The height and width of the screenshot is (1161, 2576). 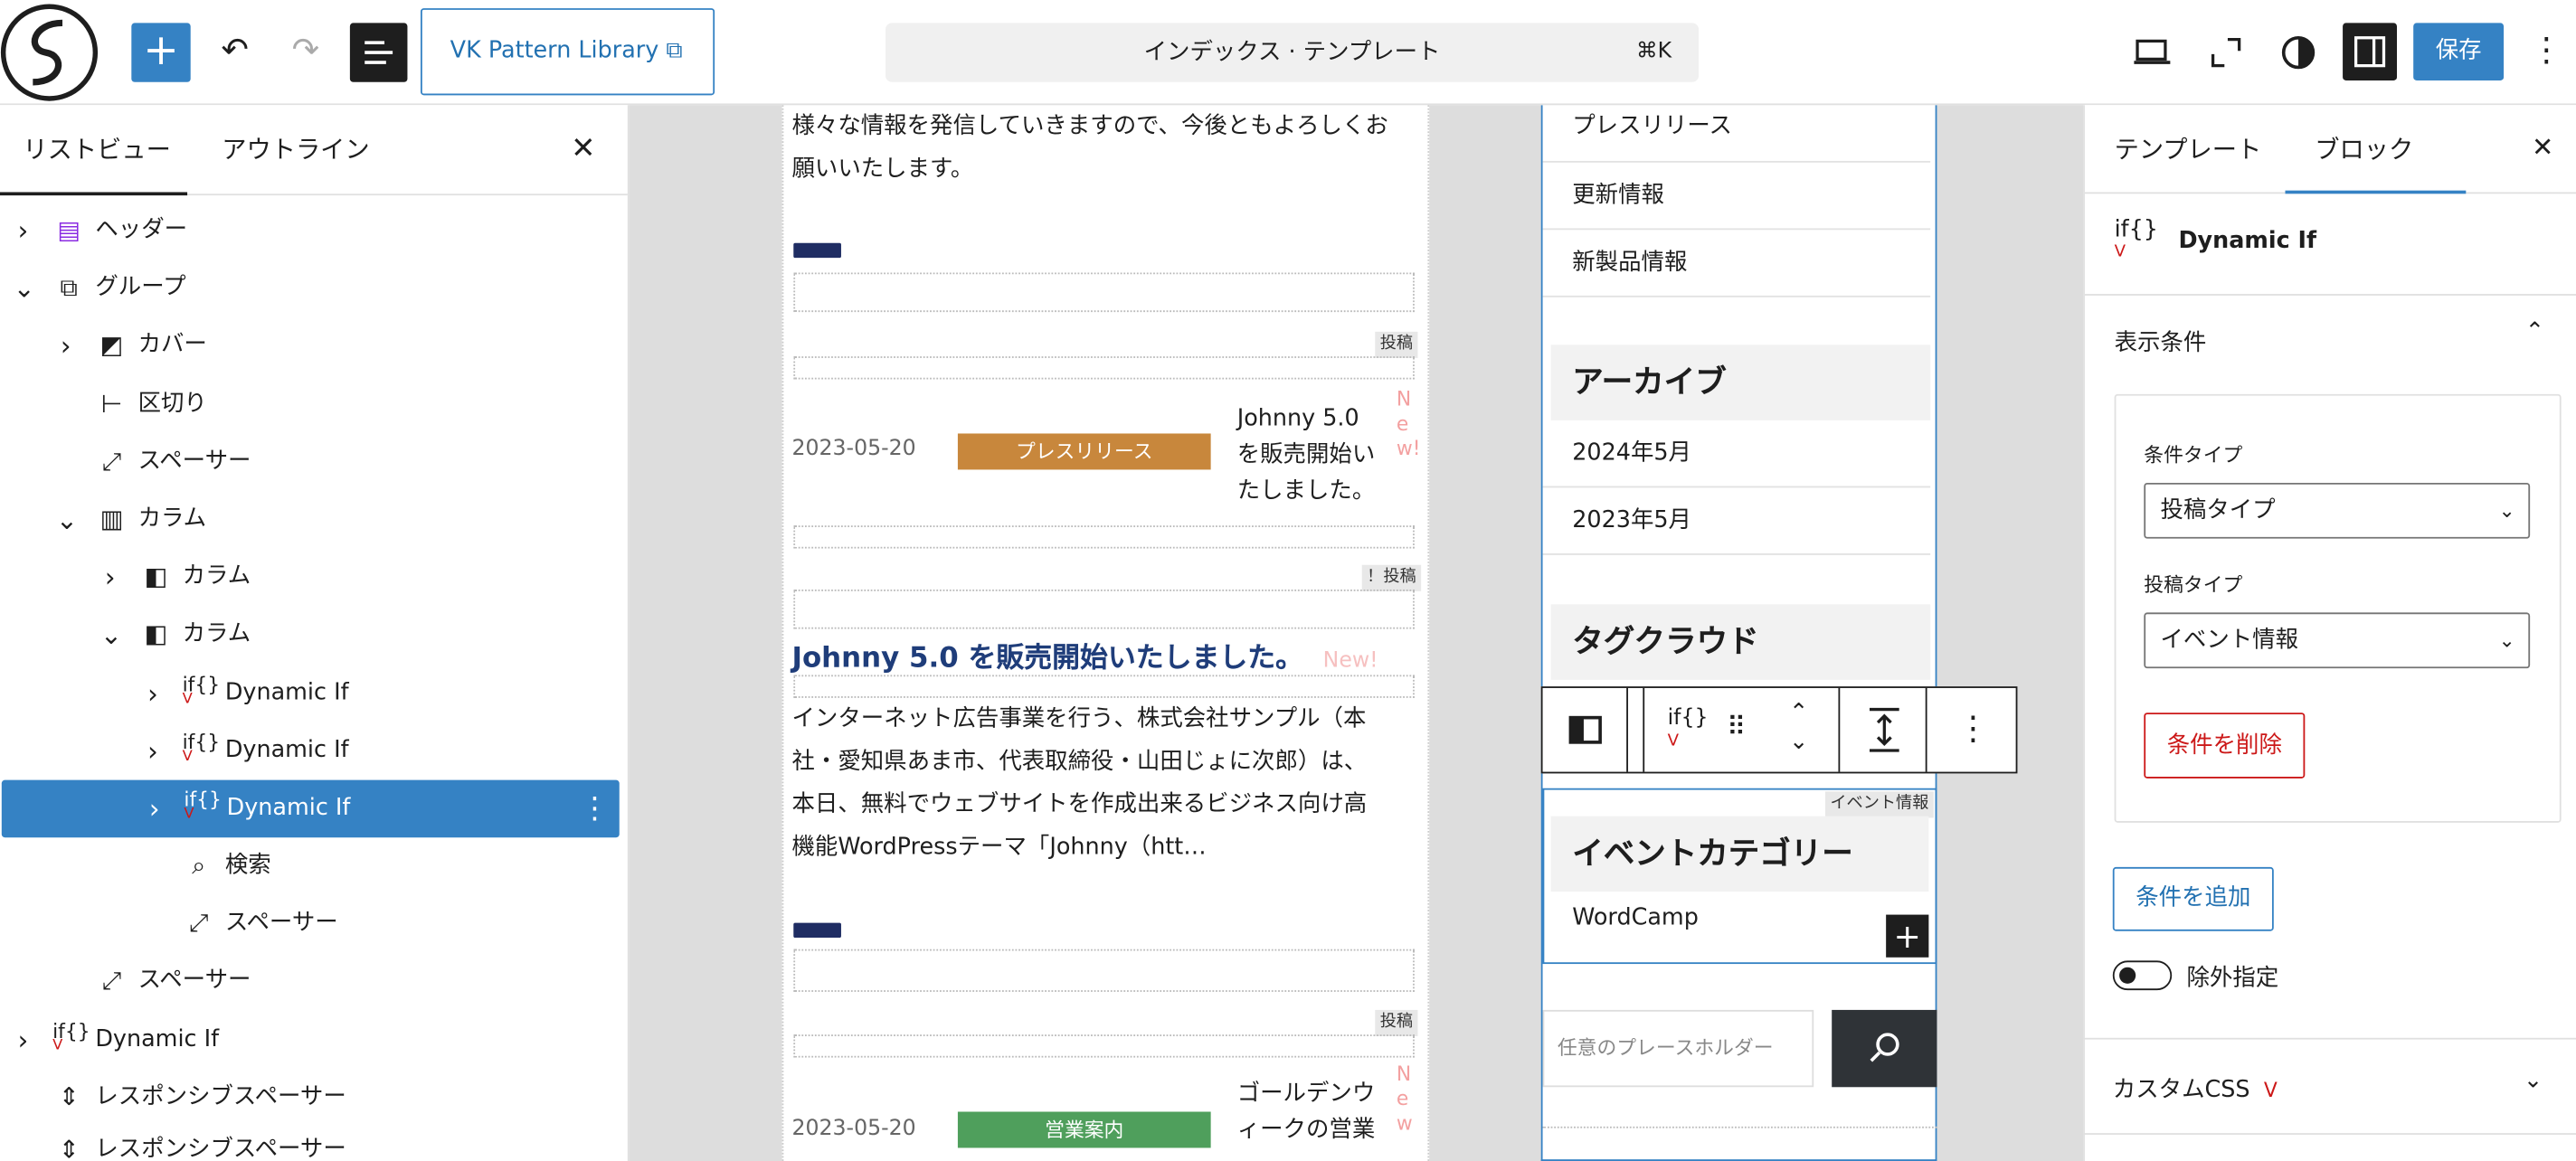 What do you see at coordinates (1907, 936) in the screenshot?
I see `add-block-inline-button: +` at bounding box center [1907, 936].